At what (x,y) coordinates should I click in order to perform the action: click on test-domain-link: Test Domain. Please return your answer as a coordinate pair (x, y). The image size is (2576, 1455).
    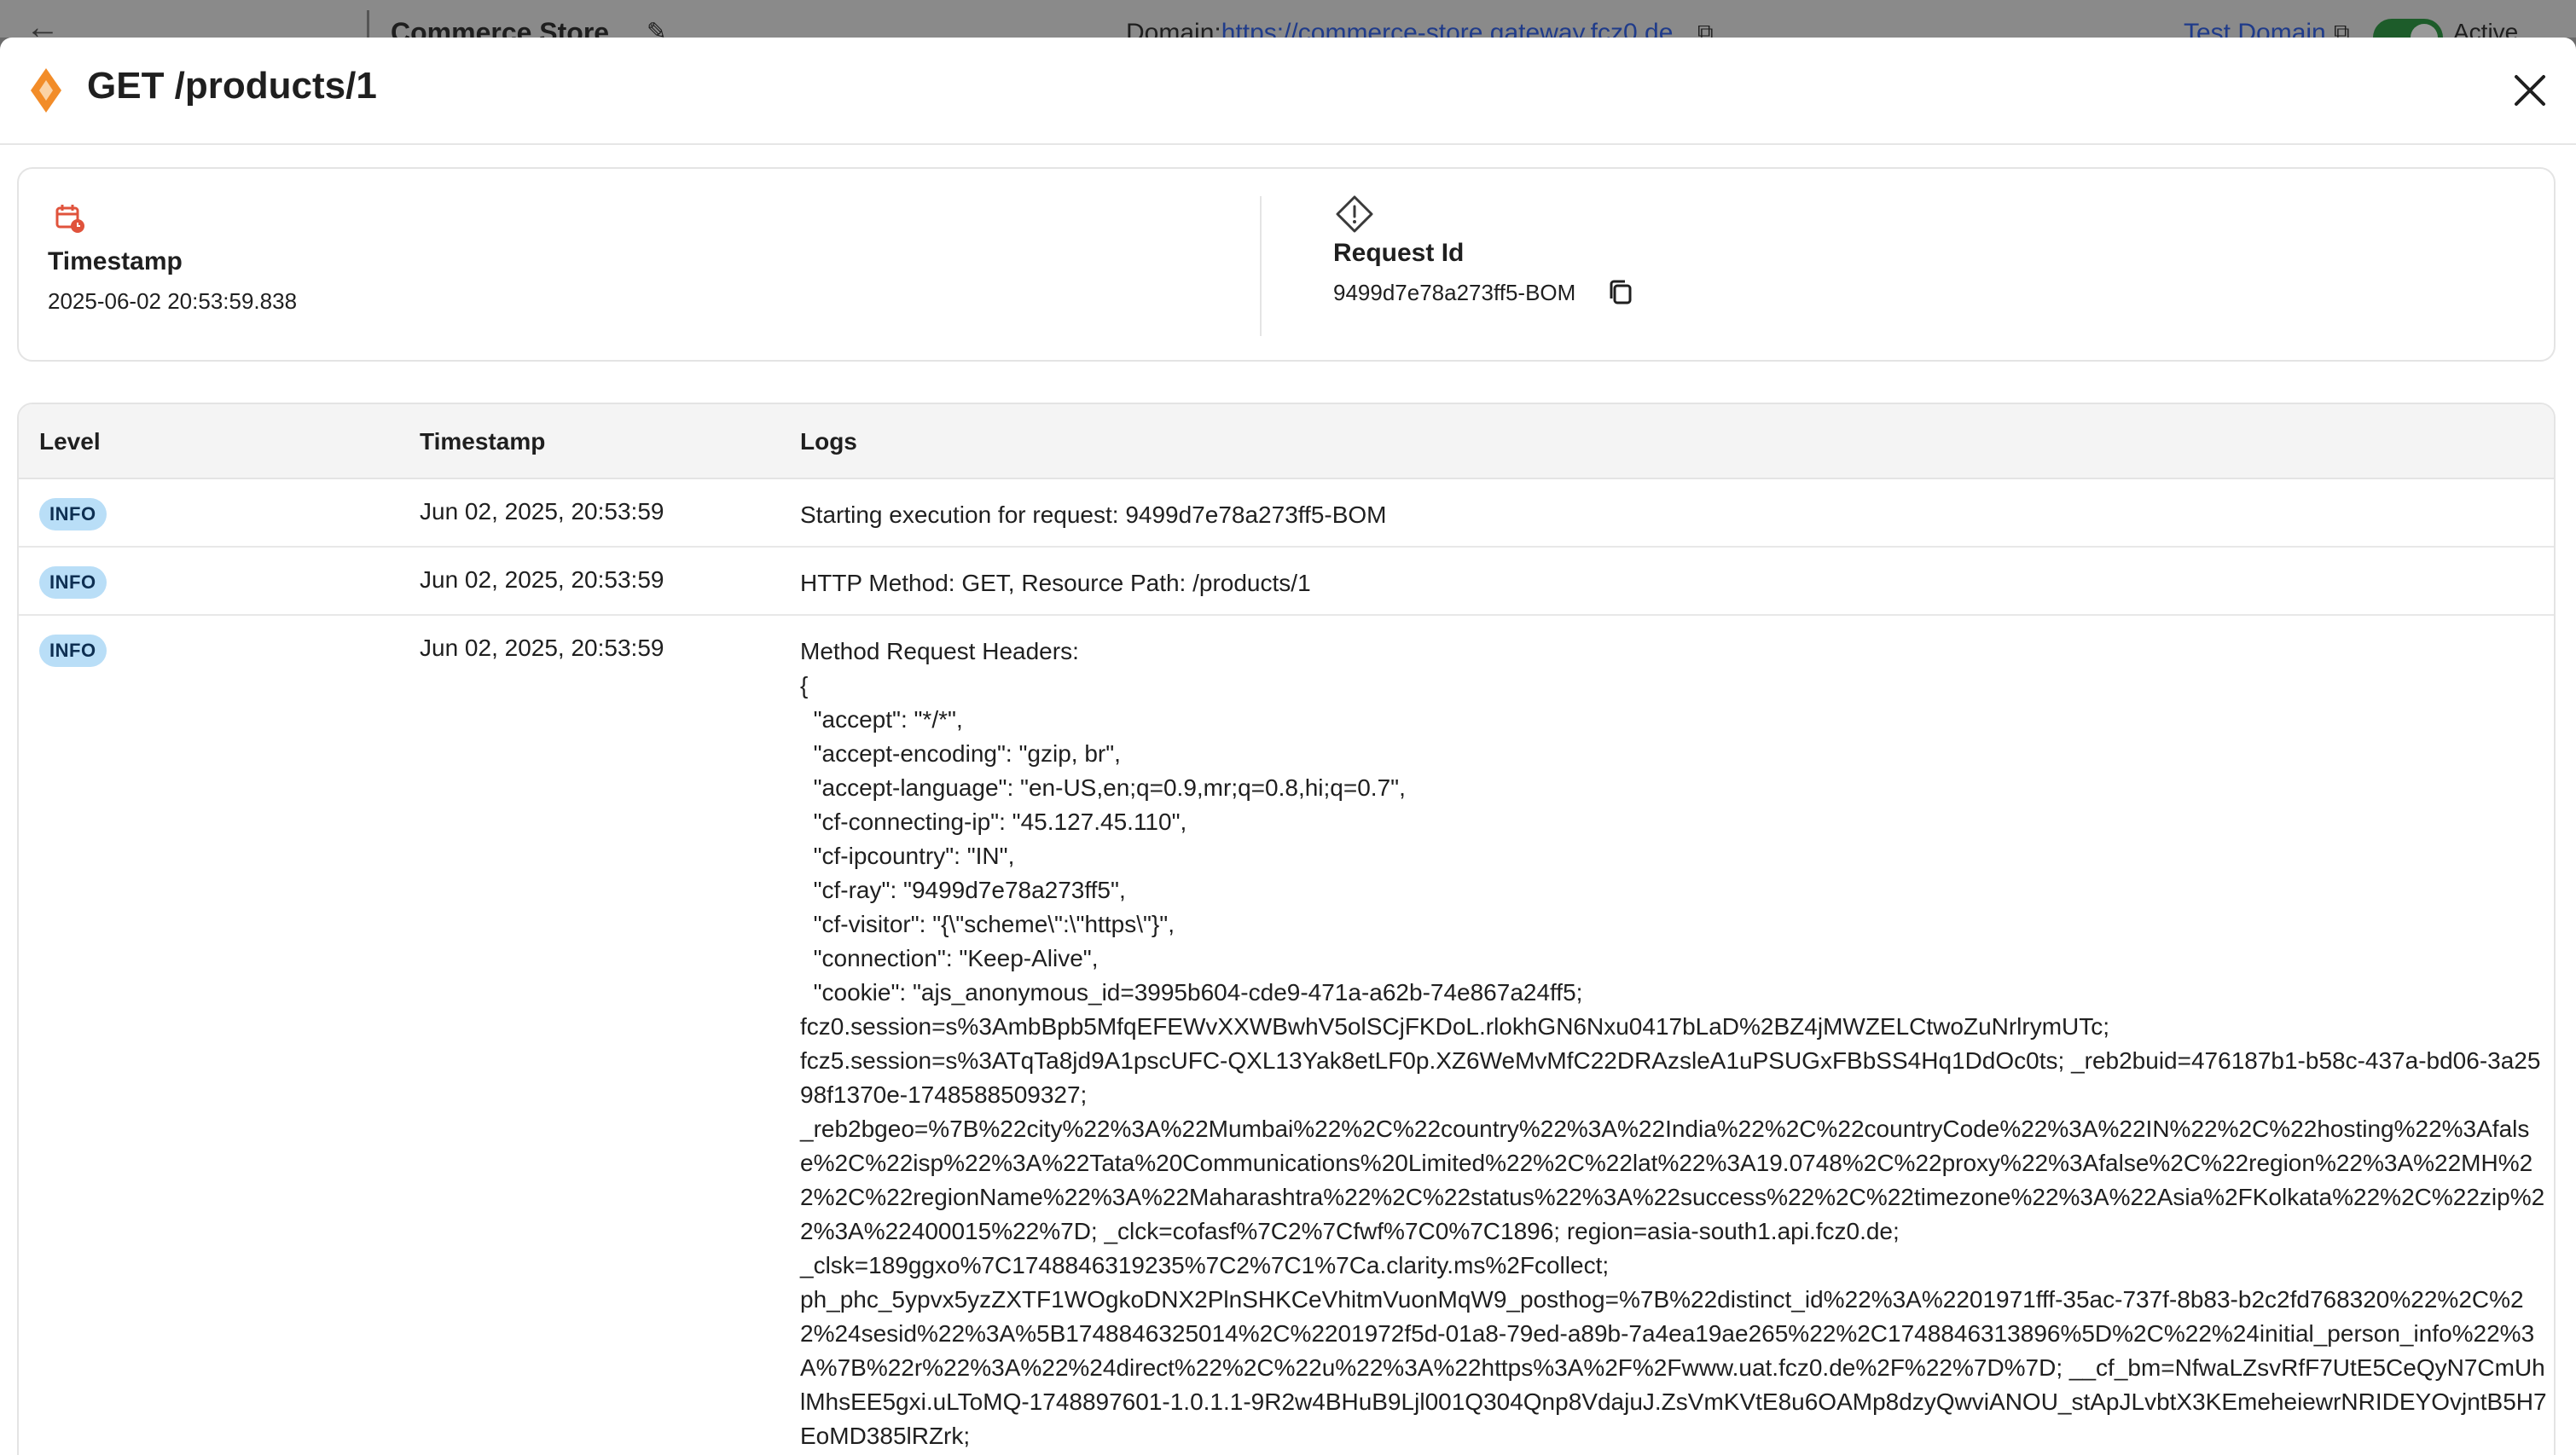
    Looking at the image, I should click on (2255, 28).